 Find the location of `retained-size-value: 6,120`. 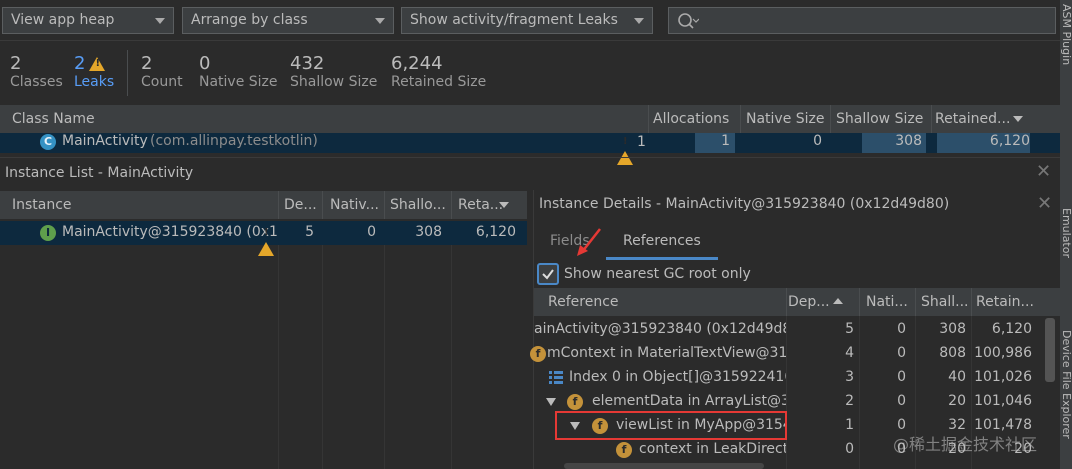

retained-size-value: 6,120 is located at coordinates (1009, 141).